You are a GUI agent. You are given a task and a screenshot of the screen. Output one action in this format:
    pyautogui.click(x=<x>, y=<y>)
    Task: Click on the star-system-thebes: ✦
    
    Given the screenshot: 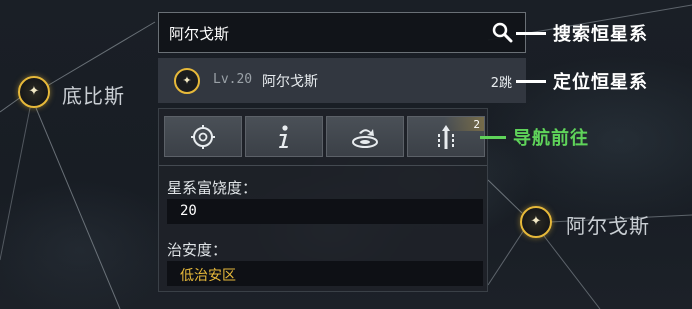 What is the action you would take?
    pyautogui.click(x=34, y=92)
    